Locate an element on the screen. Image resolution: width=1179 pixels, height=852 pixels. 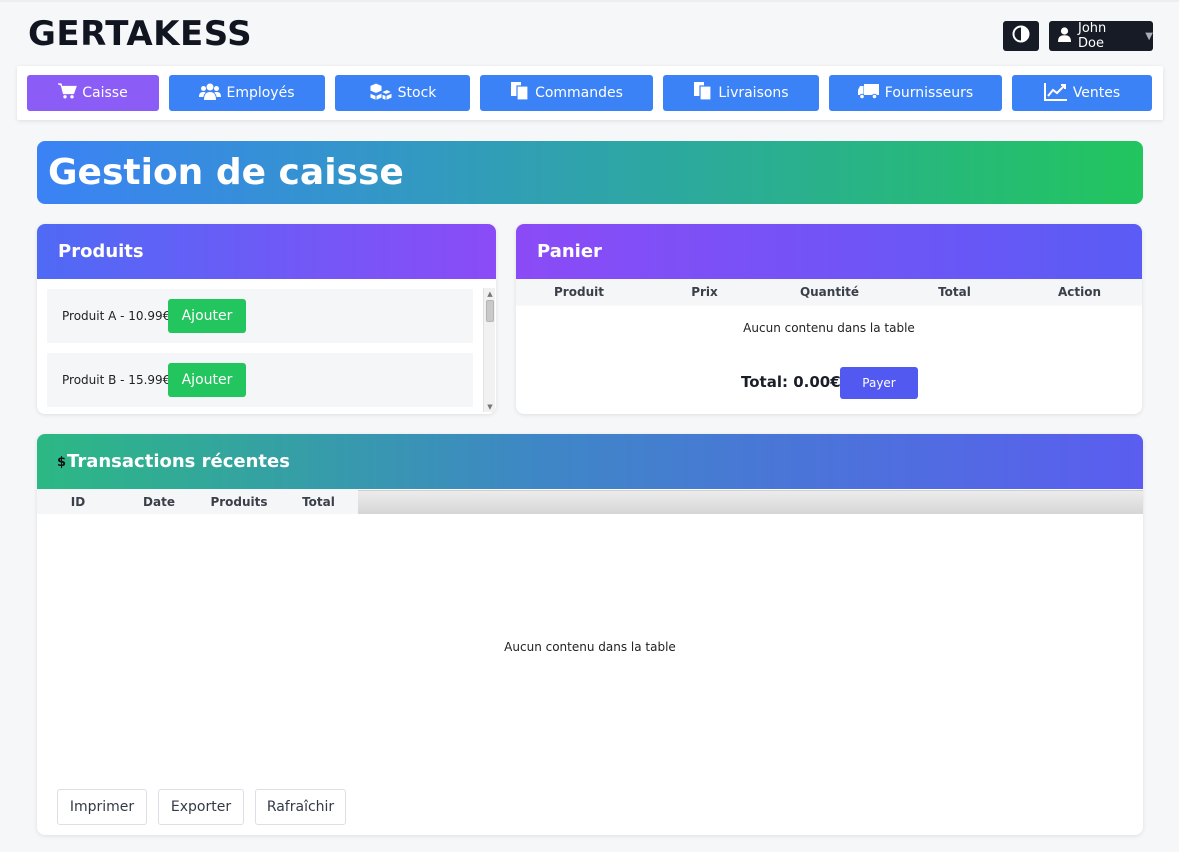
column-header: Produit is located at coordinates (579, 292).